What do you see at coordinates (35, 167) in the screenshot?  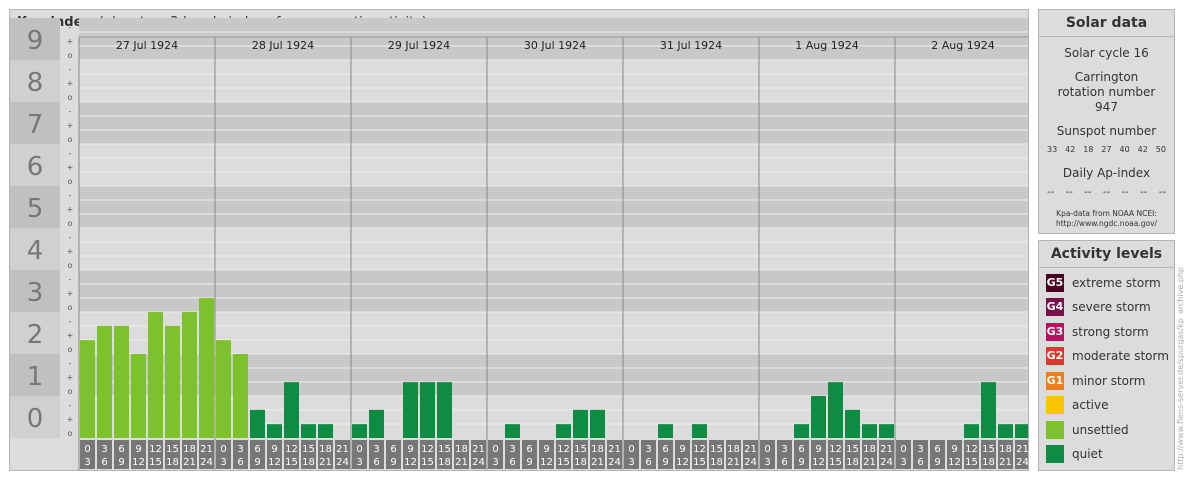 I see `y-tick-label: 6` at bounding box center [35, 167].